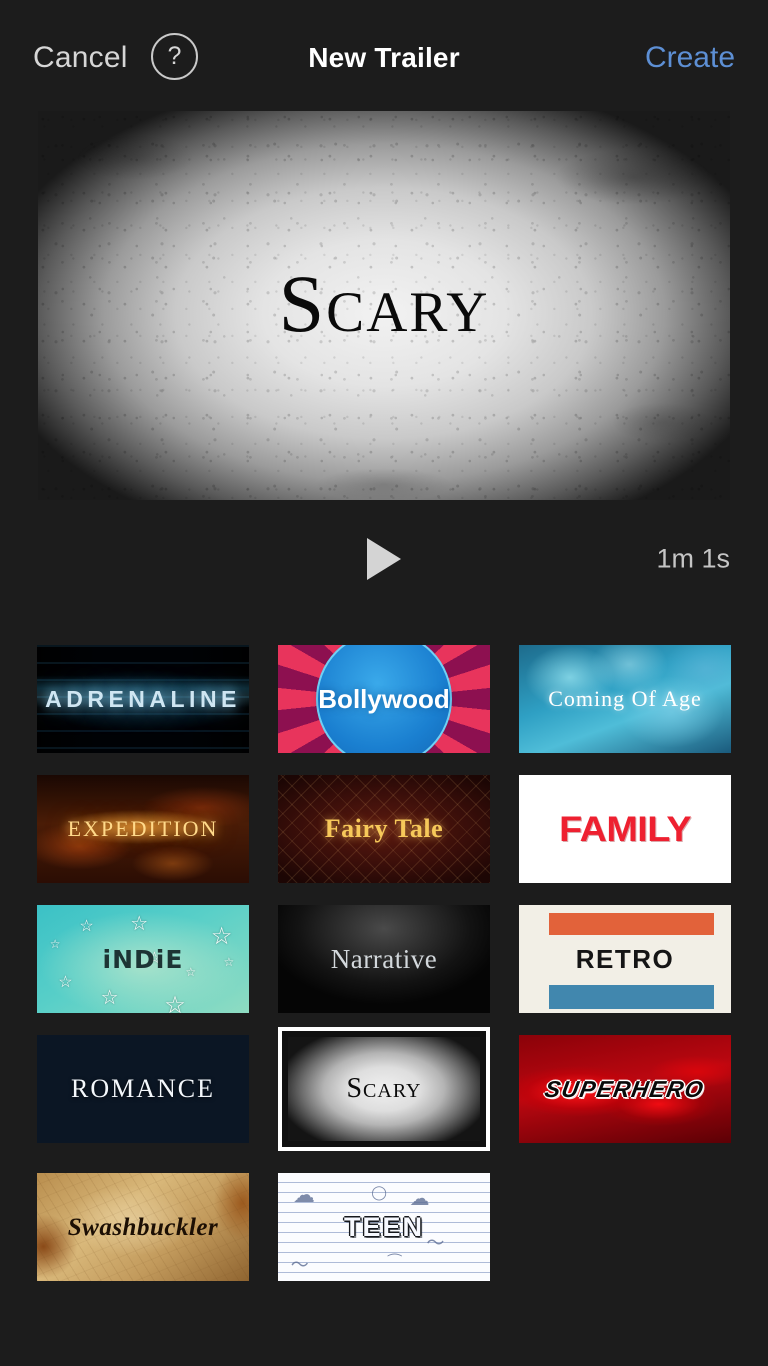  I want to click on template-label: Bollywood, so click(384, 699).